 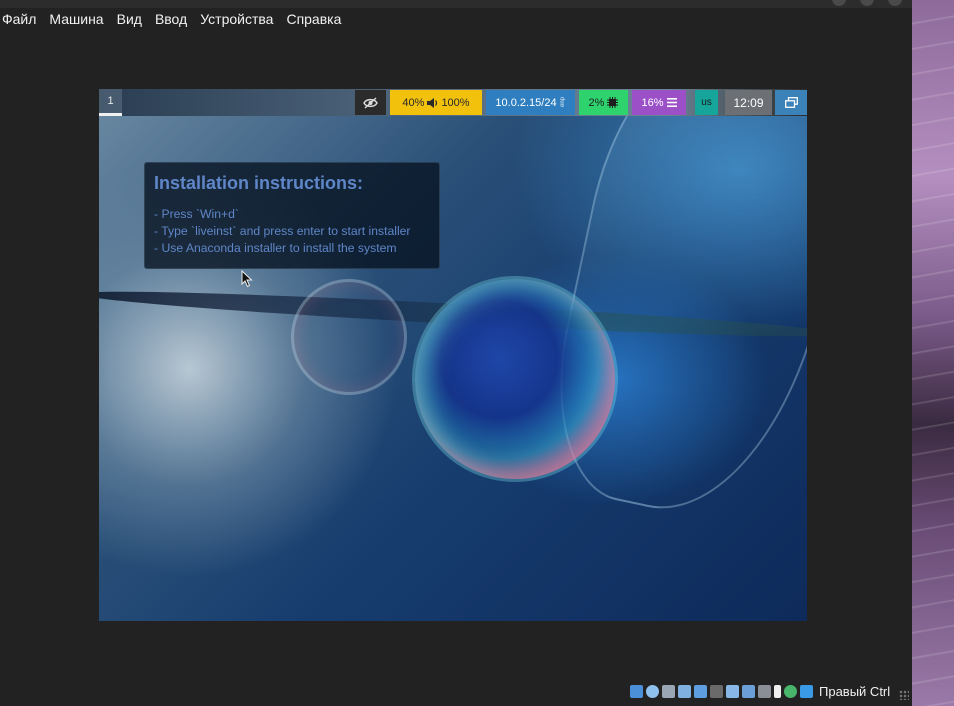 I want to click on workspace-focus-indicator, so click(x=110, y=114).